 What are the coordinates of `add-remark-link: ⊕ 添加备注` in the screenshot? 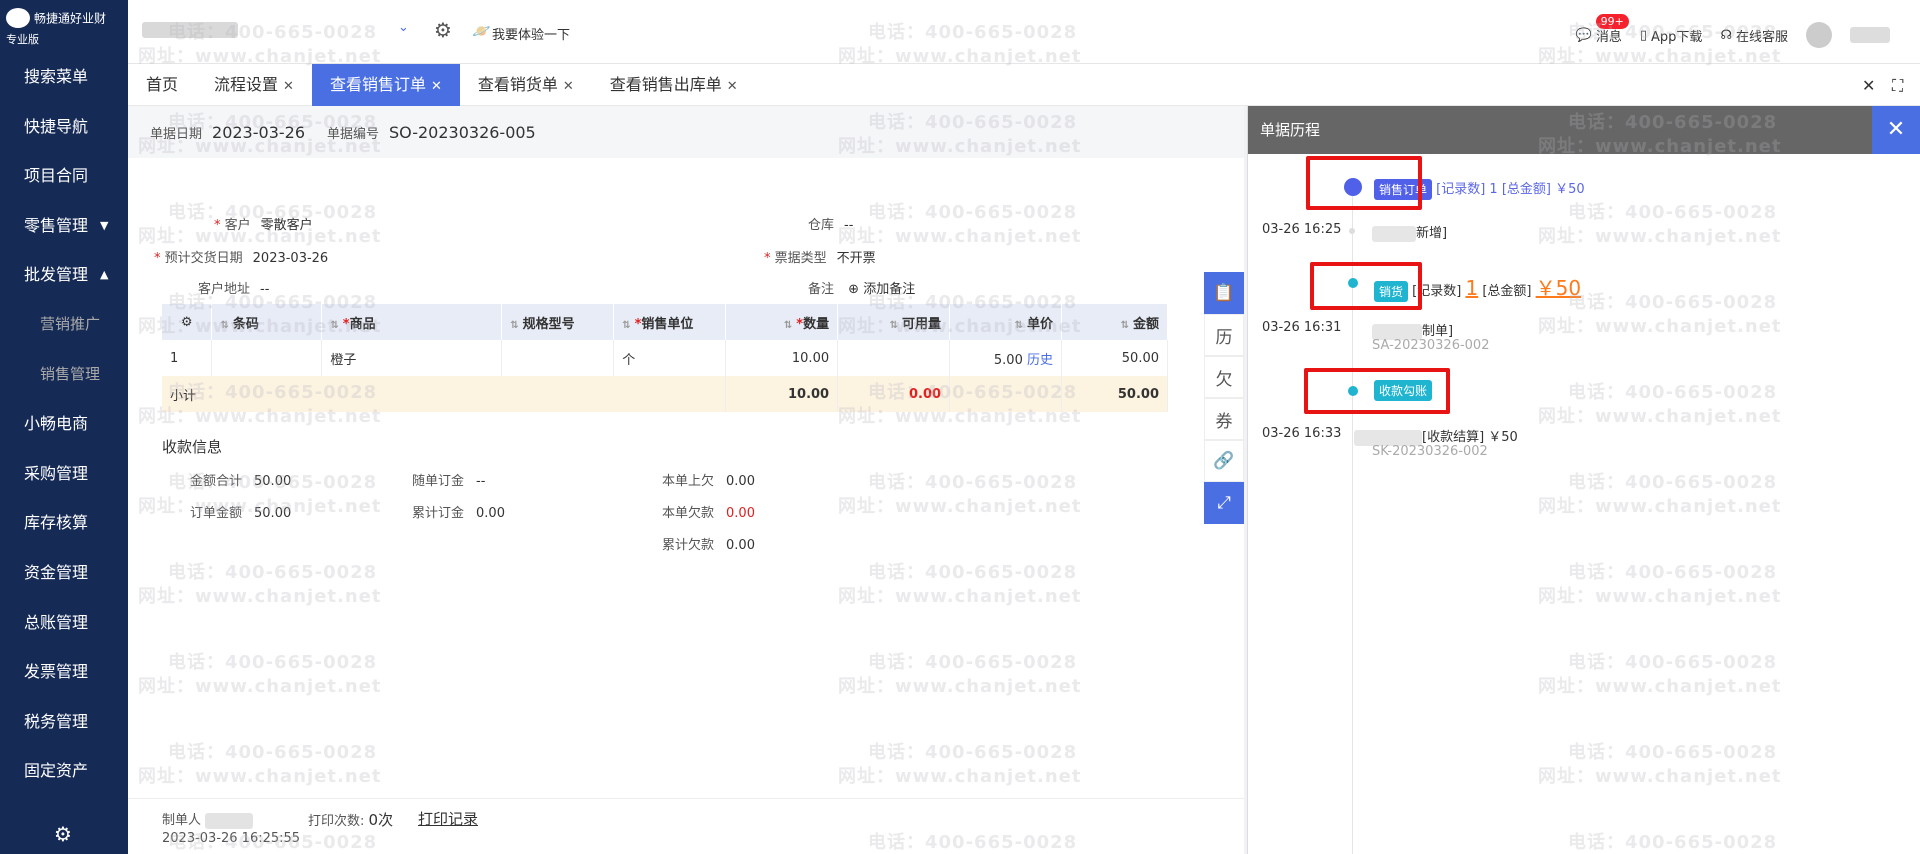 It's located at (881, 289).